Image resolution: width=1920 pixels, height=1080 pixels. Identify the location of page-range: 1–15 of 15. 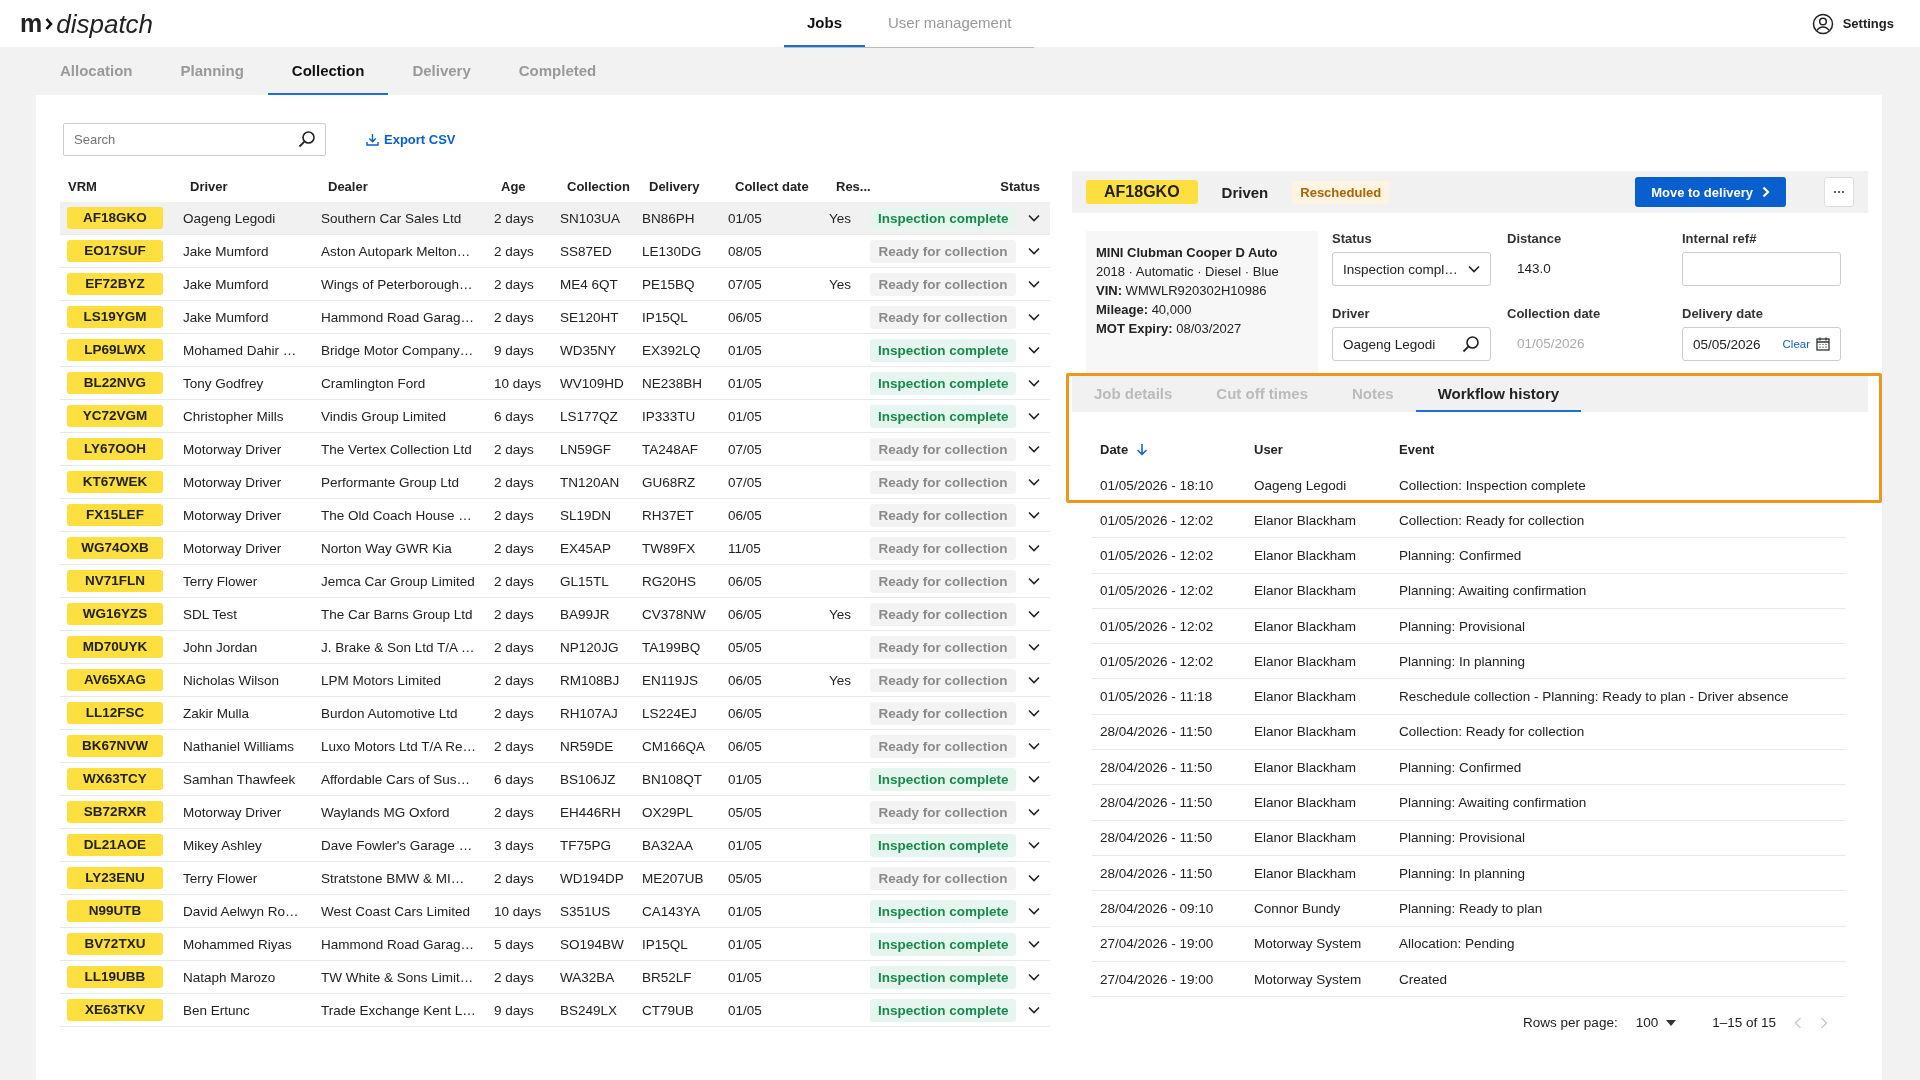
(1744, 1023).